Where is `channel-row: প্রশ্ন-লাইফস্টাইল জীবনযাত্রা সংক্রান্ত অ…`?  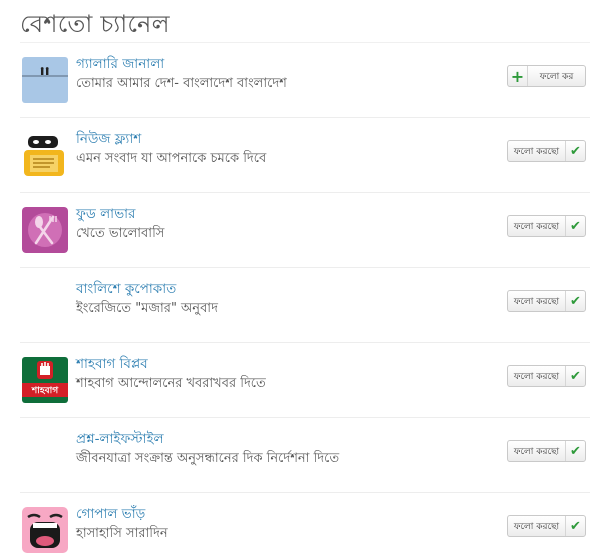 channel-row: প্রশ্ন-লাইফস্টাইল জীবনযাত্রা সংক্রান্ত অ… is located at coordinates (305, 454).